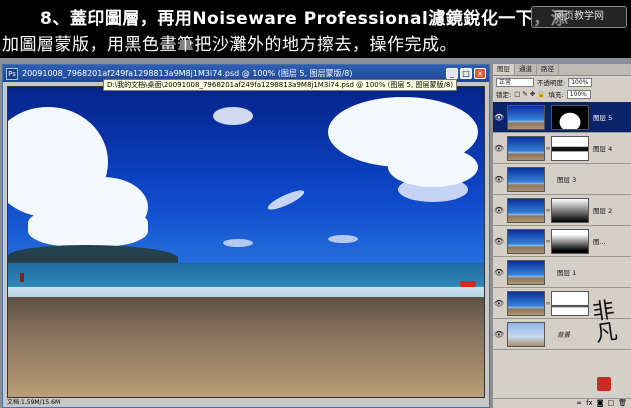 This screenshot has width=631, height=408. Describe the element at coordinates (504, 95) in the screenshot. I see `lock-label: 锁定:` at that location.